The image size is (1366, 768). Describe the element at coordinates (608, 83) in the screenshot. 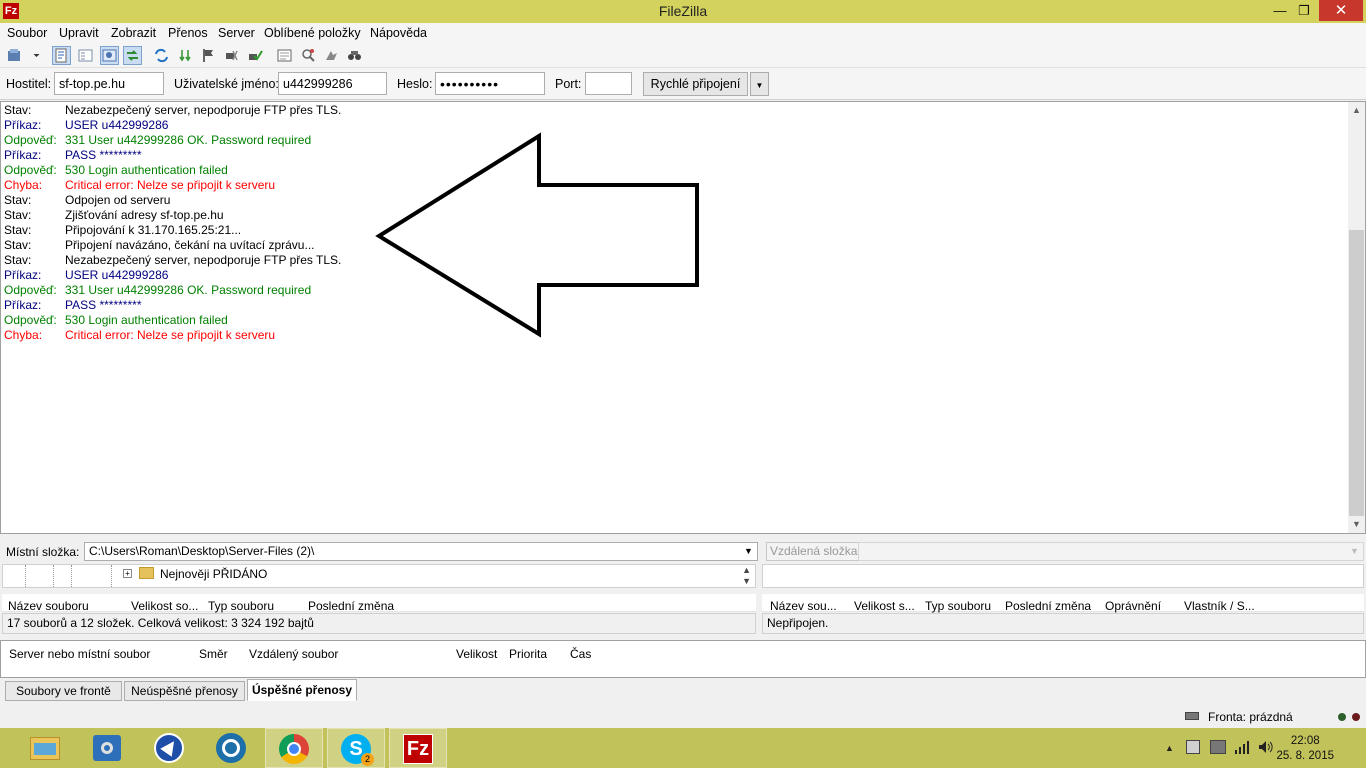

I see `port-input` at that location.